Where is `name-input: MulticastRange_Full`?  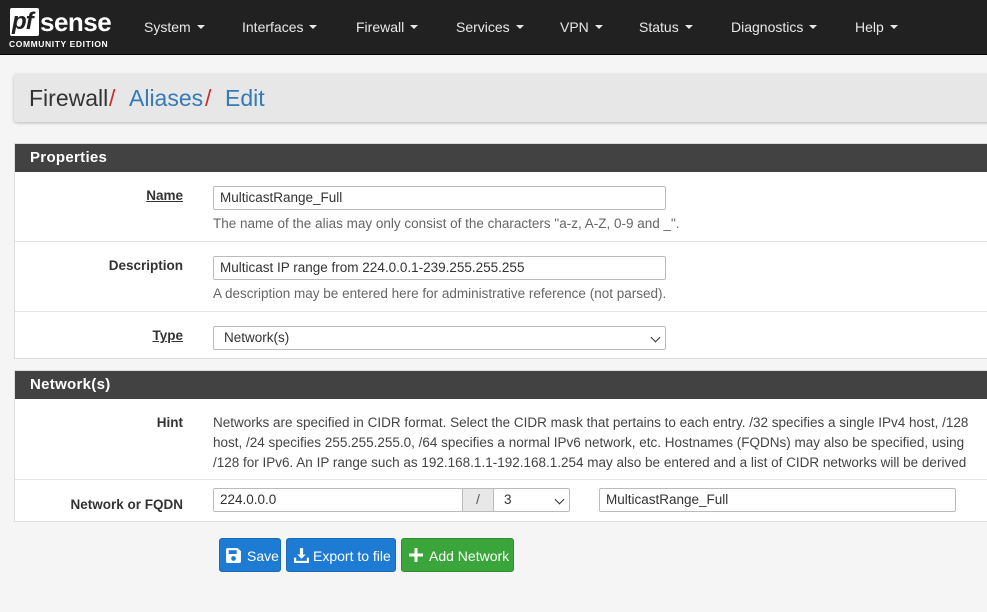 name-input: MulticastRange_Full is located at coordinates (439, 198).